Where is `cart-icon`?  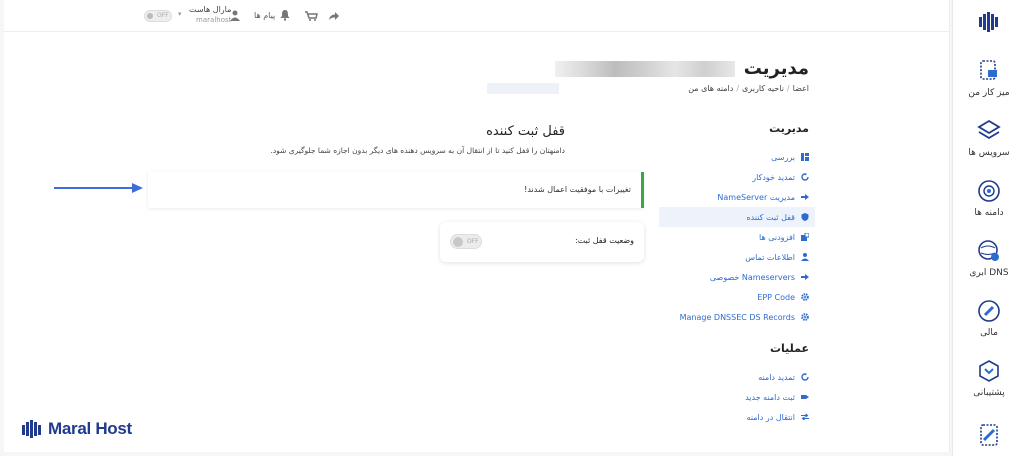 cart-icon is located at coordinates (311, 16).